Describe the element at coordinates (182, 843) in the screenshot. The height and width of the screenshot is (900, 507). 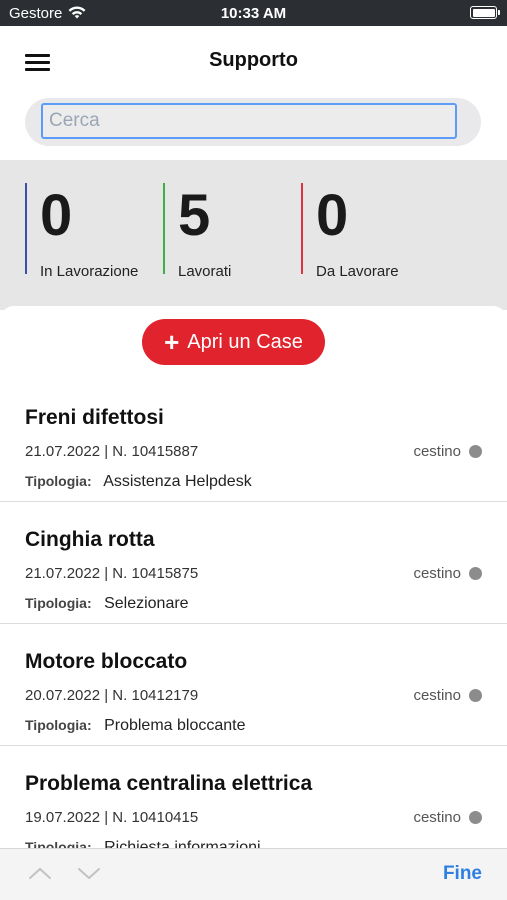
I see `case-type-value: Richiesta informazioni` at that location.